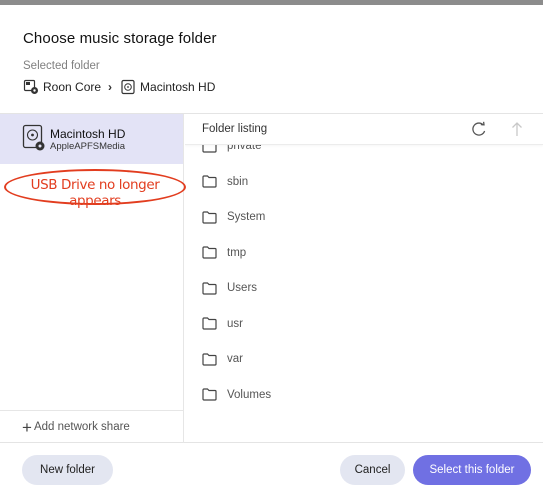 The height and width of the screenshot is (500, 543). I want to click on folder-name: tmp, so click(237, 252).